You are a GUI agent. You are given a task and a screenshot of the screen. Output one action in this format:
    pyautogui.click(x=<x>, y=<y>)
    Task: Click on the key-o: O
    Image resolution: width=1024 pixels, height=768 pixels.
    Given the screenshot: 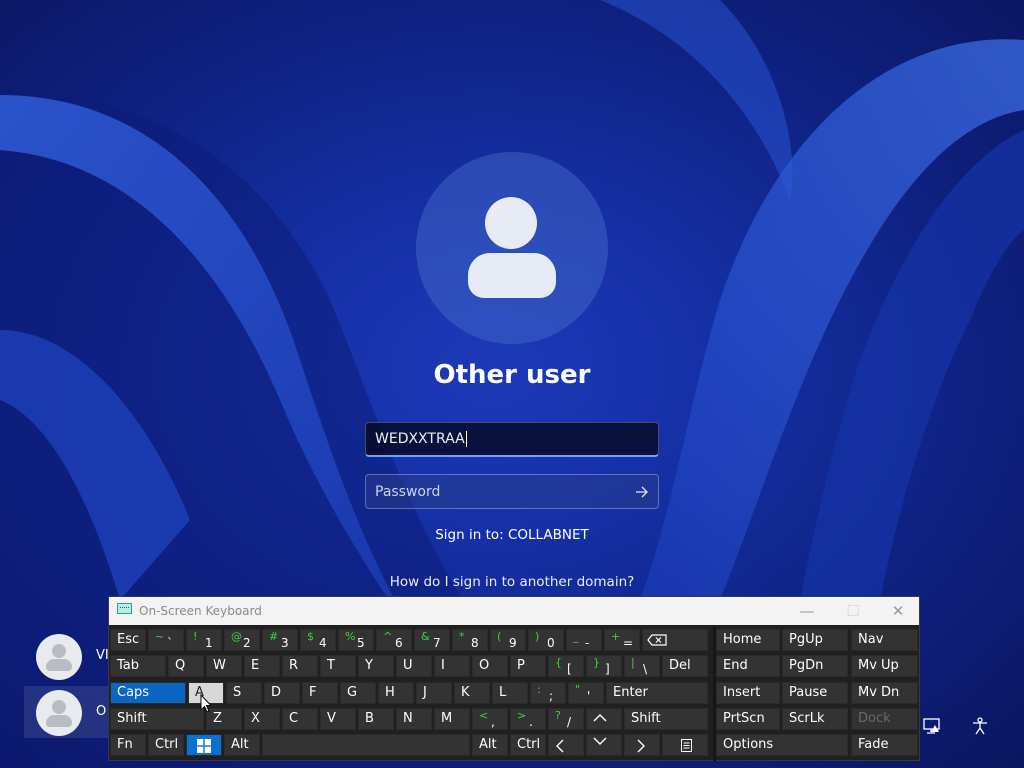 What is the action you would take?
    pyautogui.click(x=490, y=666)
    